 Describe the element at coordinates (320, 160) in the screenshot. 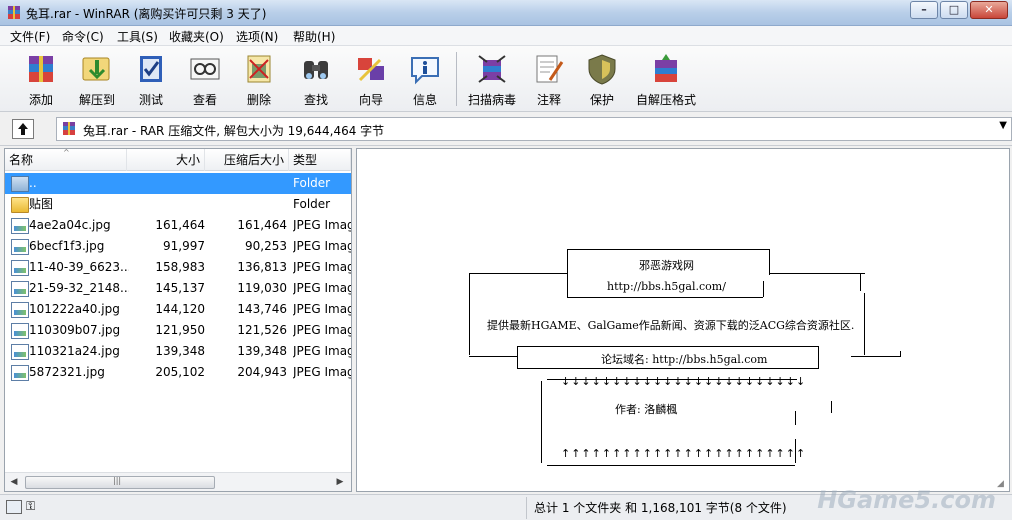

I see `column-type: 类型` at that location.